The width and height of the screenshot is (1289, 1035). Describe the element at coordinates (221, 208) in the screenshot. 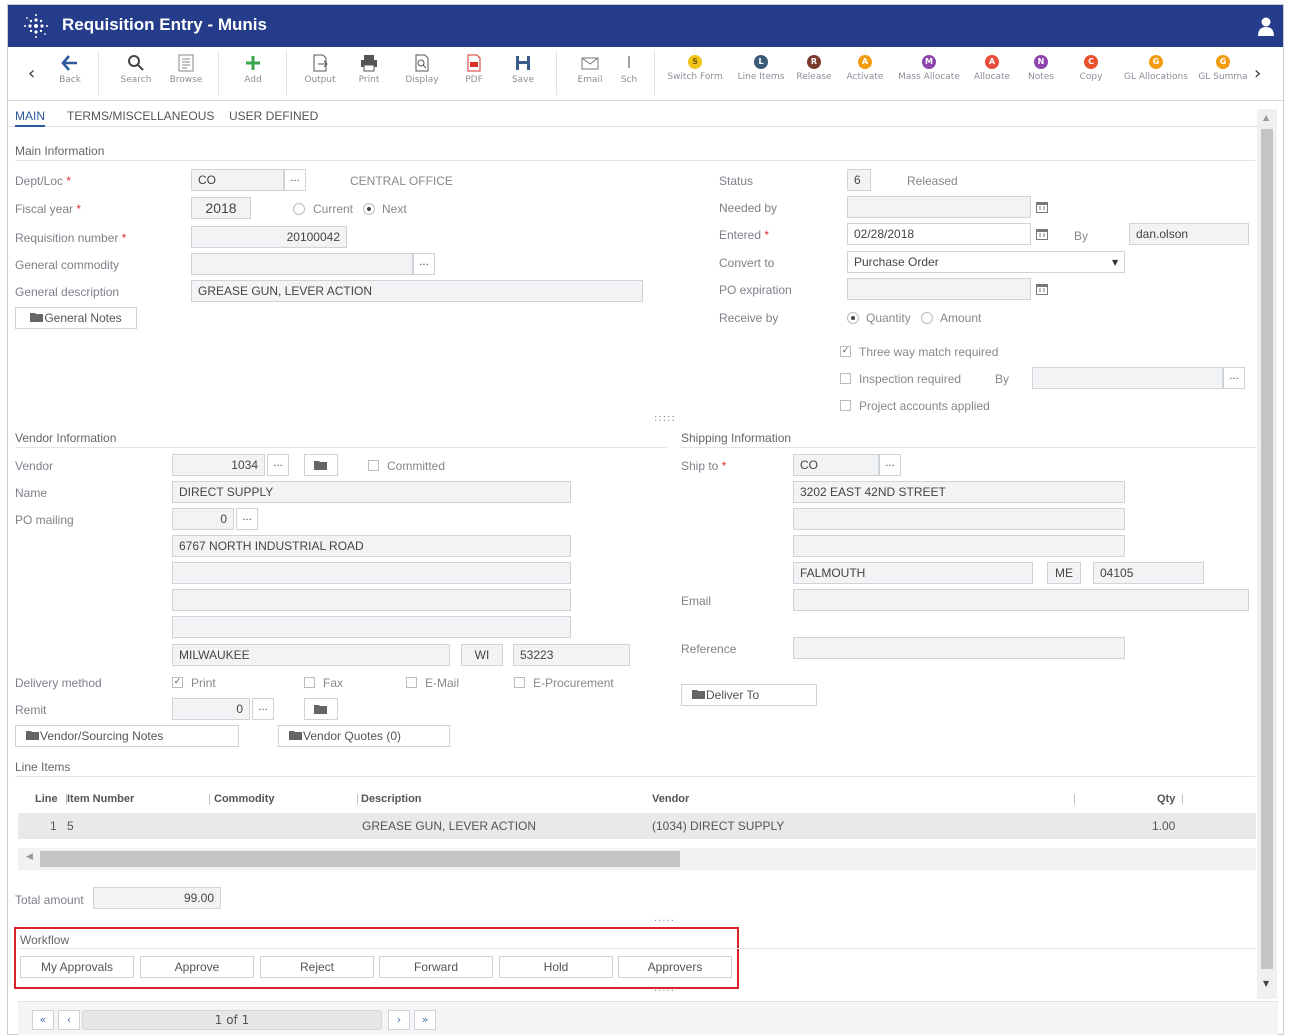

I see `fiscal-year-field: 2018` at that location.